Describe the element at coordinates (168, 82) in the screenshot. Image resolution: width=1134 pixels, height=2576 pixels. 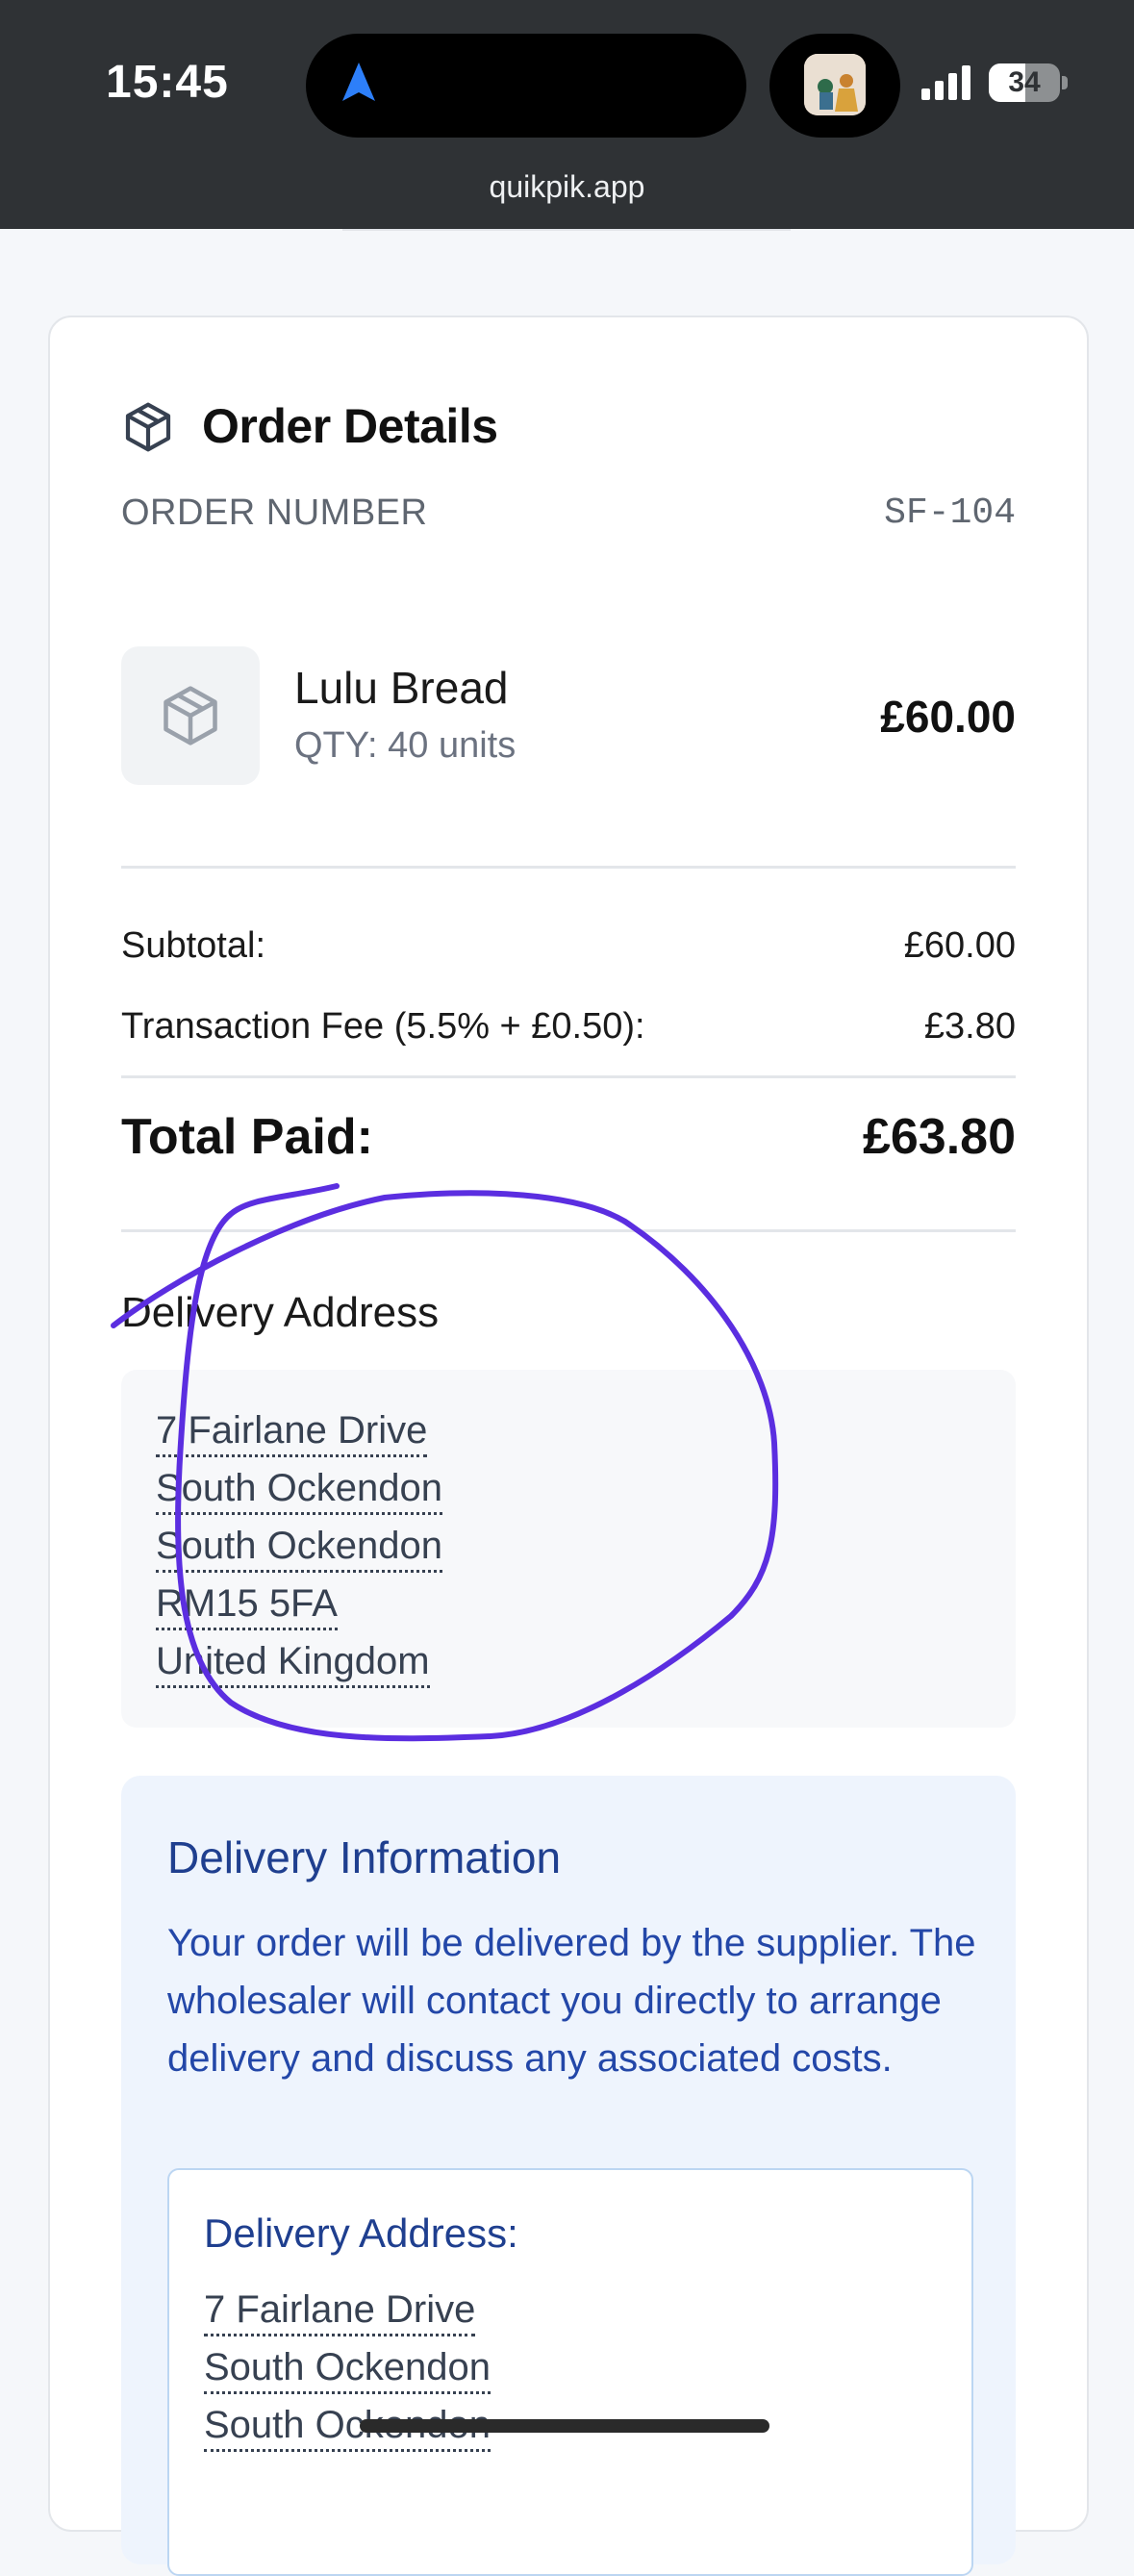
I see `status-time: 15:45` at that location.